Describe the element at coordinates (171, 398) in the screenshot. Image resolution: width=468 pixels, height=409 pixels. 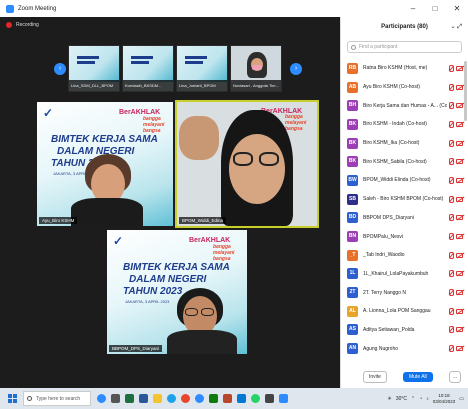
I see `edge-icon` at that location.